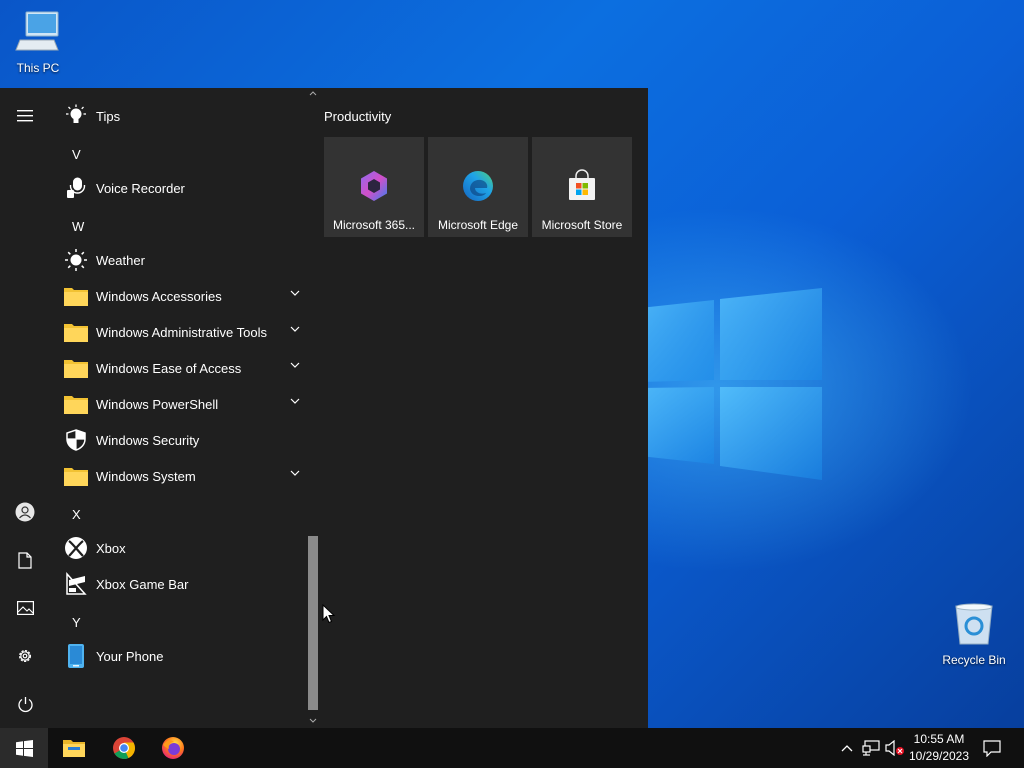 Image resolution: width=1024 pixels, height=768 pixels. What do you see at coordinates (146, 476) in the screenshot?
I see `app-item-label: Windows System` at bounding box center [146, 476].